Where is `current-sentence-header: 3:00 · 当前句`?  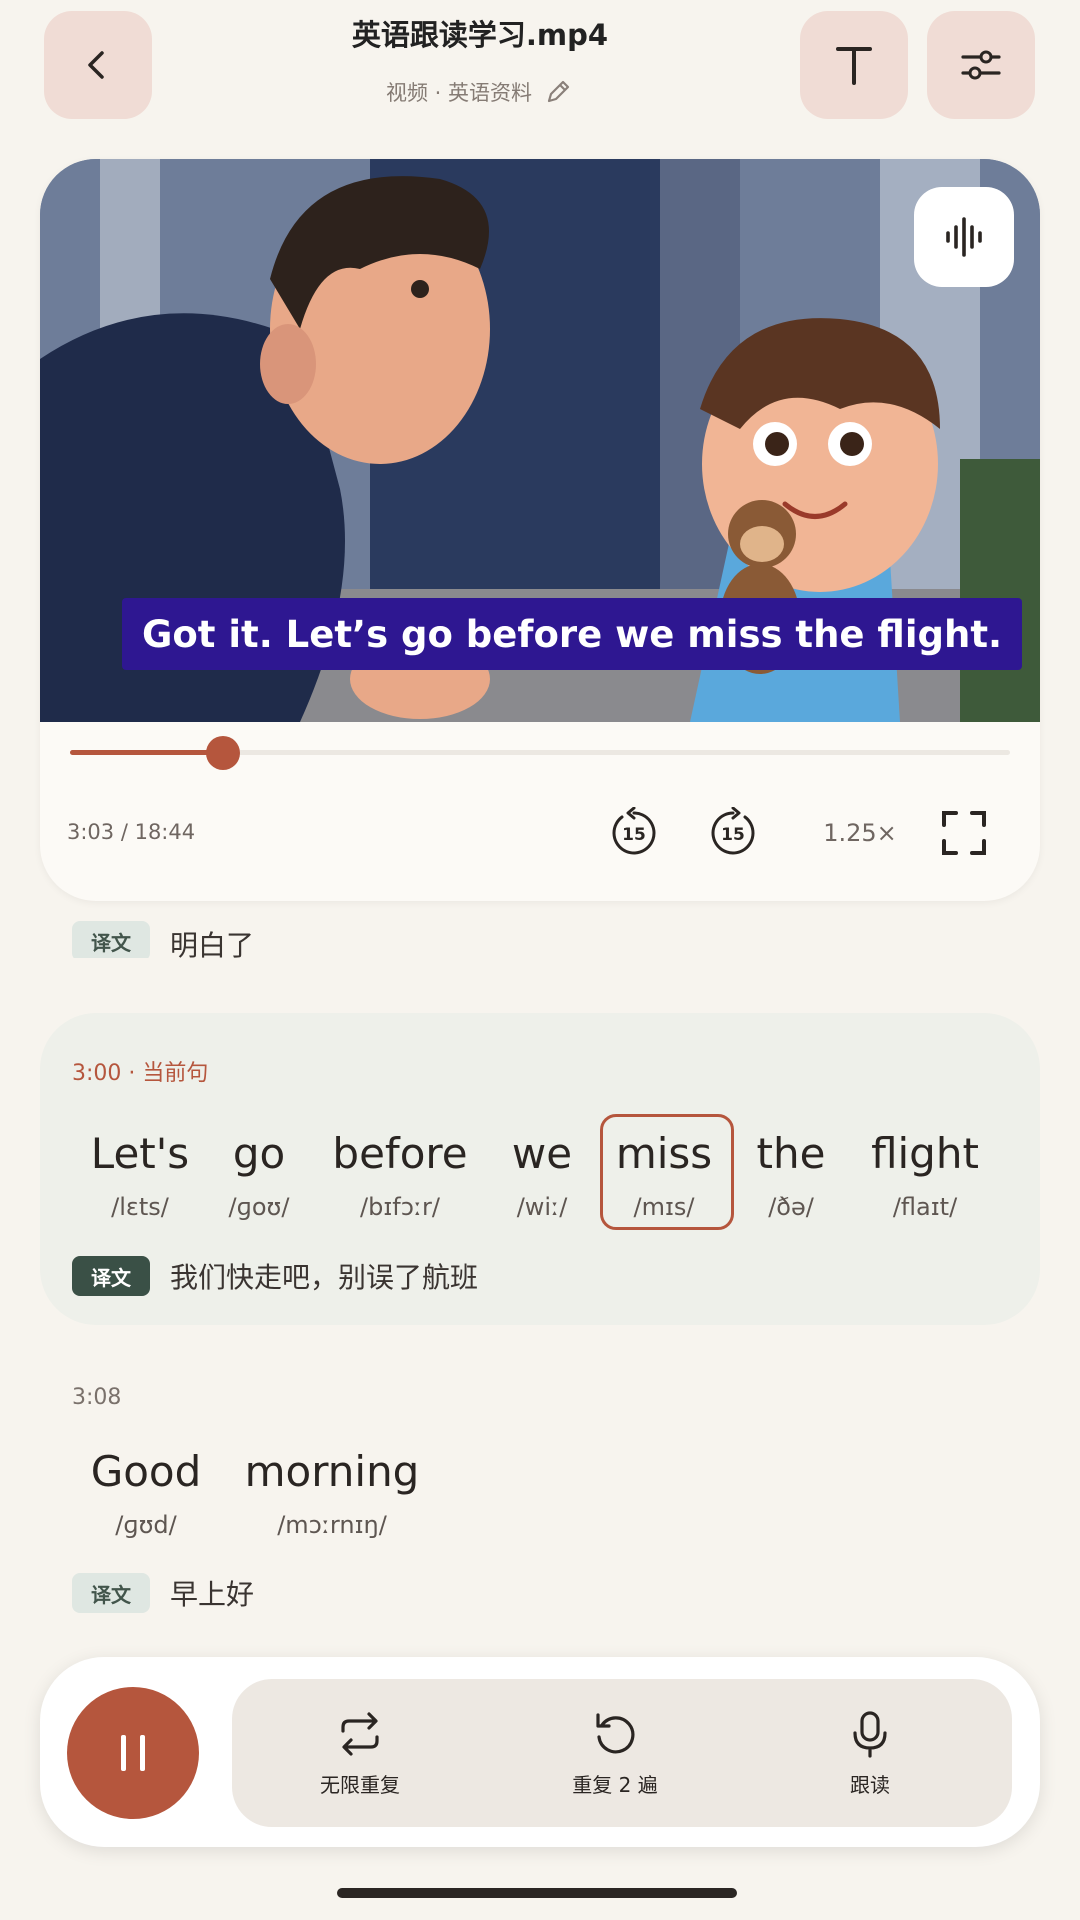 current-sentence-header: 3:00 · 当前句 is located at coordinates (140, 1071).